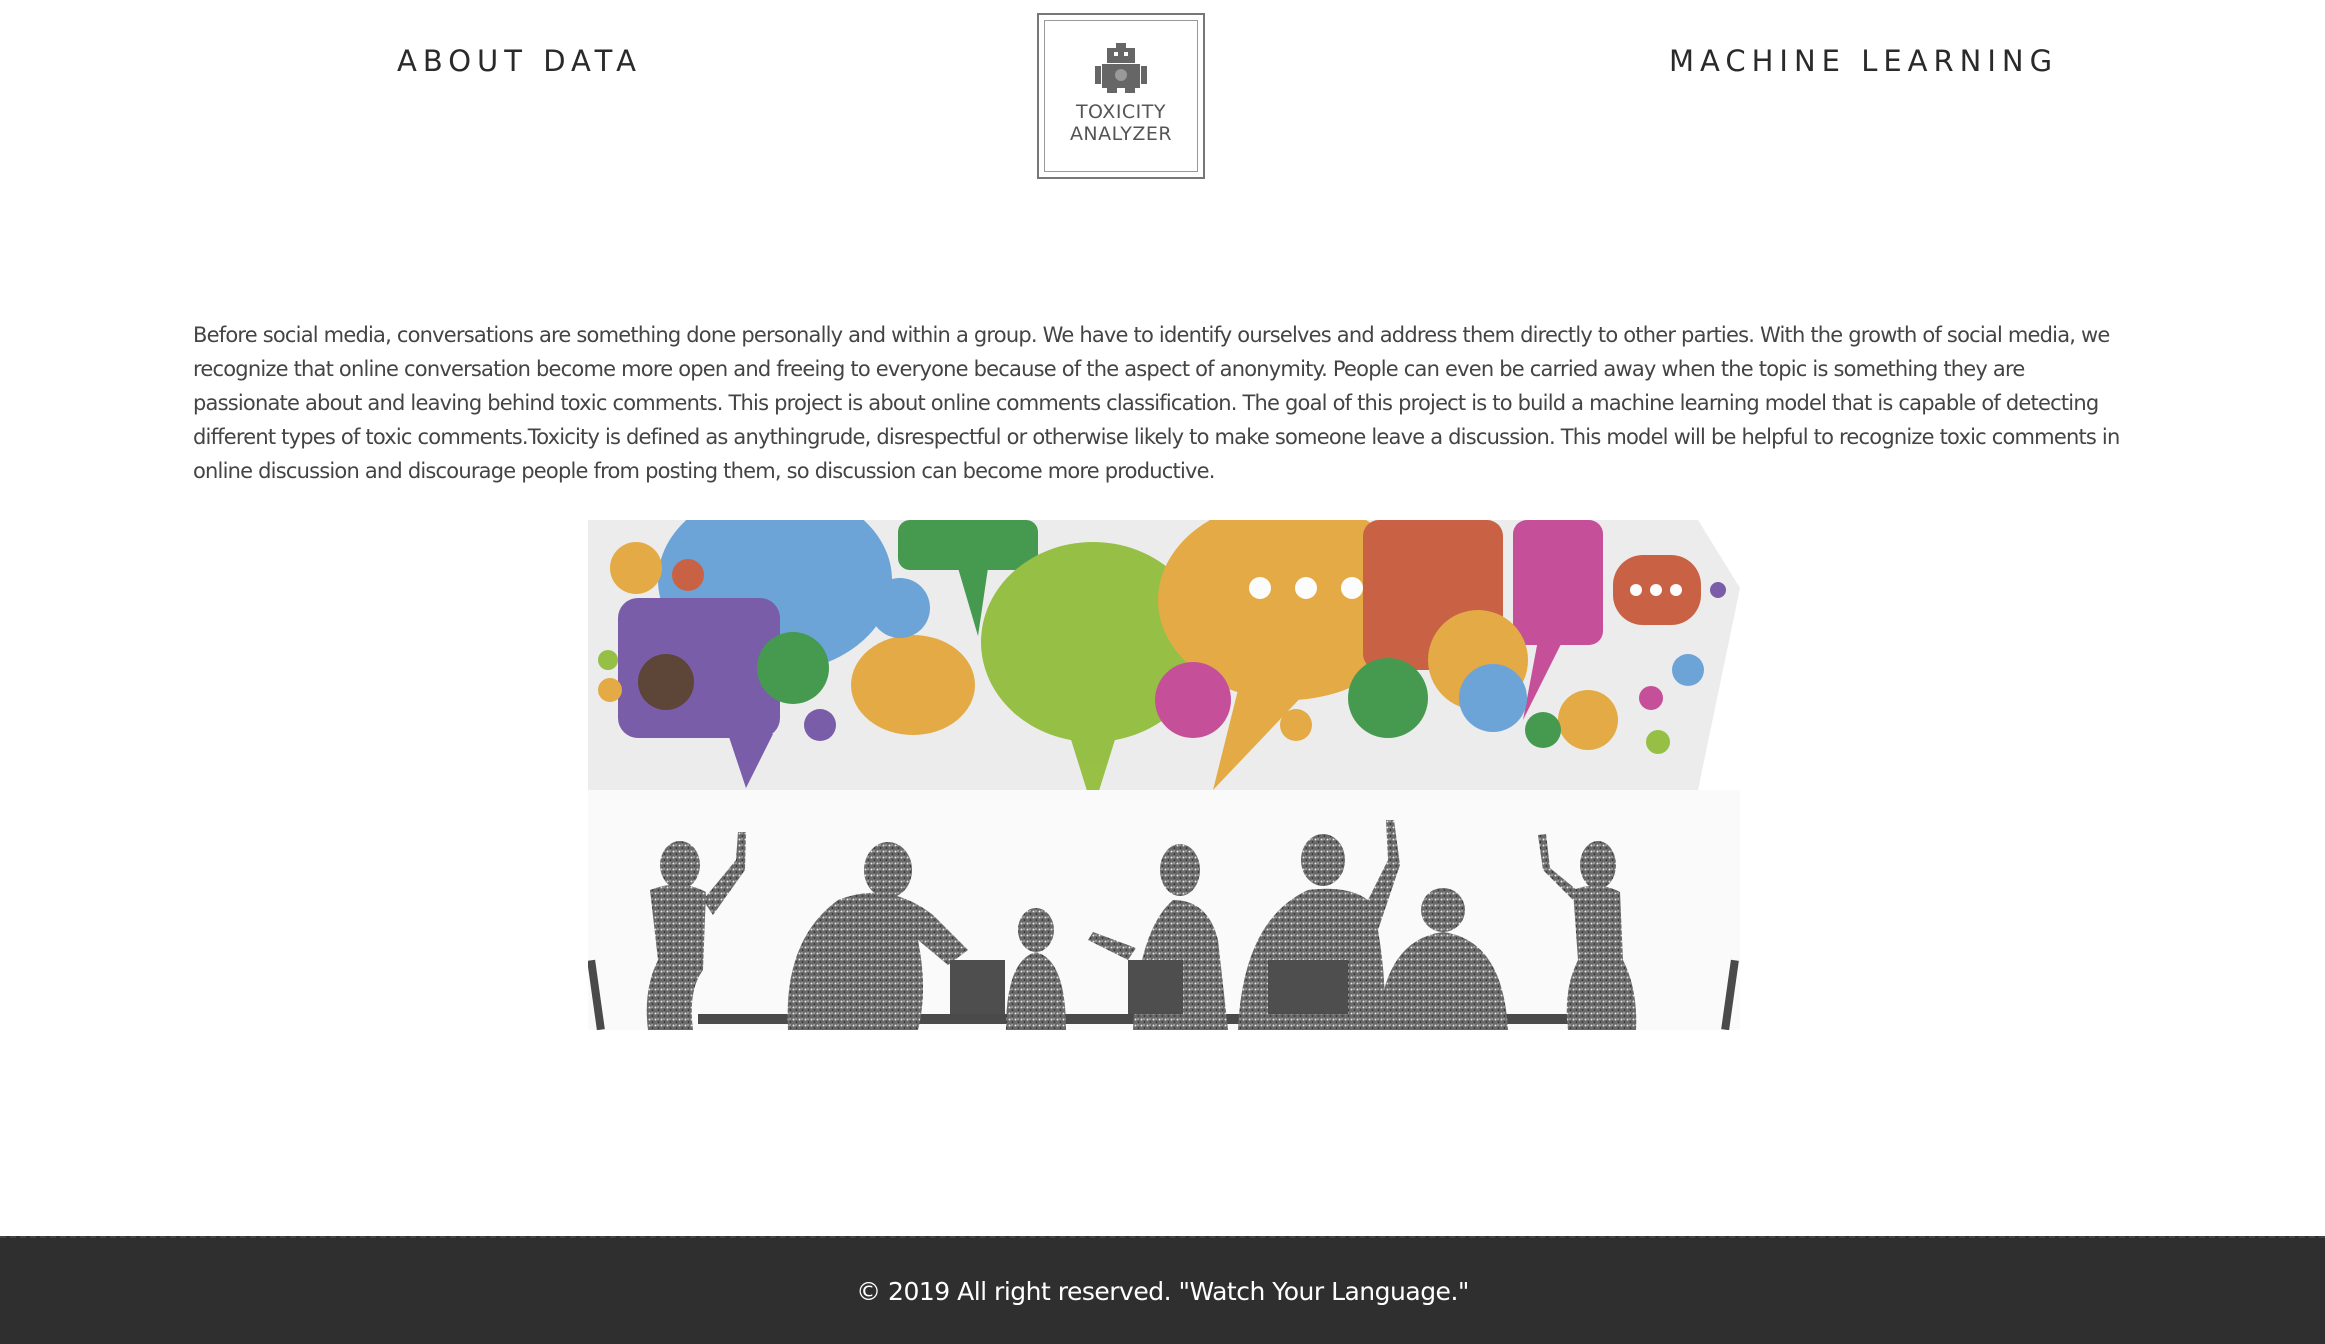 The height and width of the screenshot is (1344, 2325). Describe the element at coordinates (1121, 134) in the screenshot. I see `logo-line-2: ANALYZER` at that location.